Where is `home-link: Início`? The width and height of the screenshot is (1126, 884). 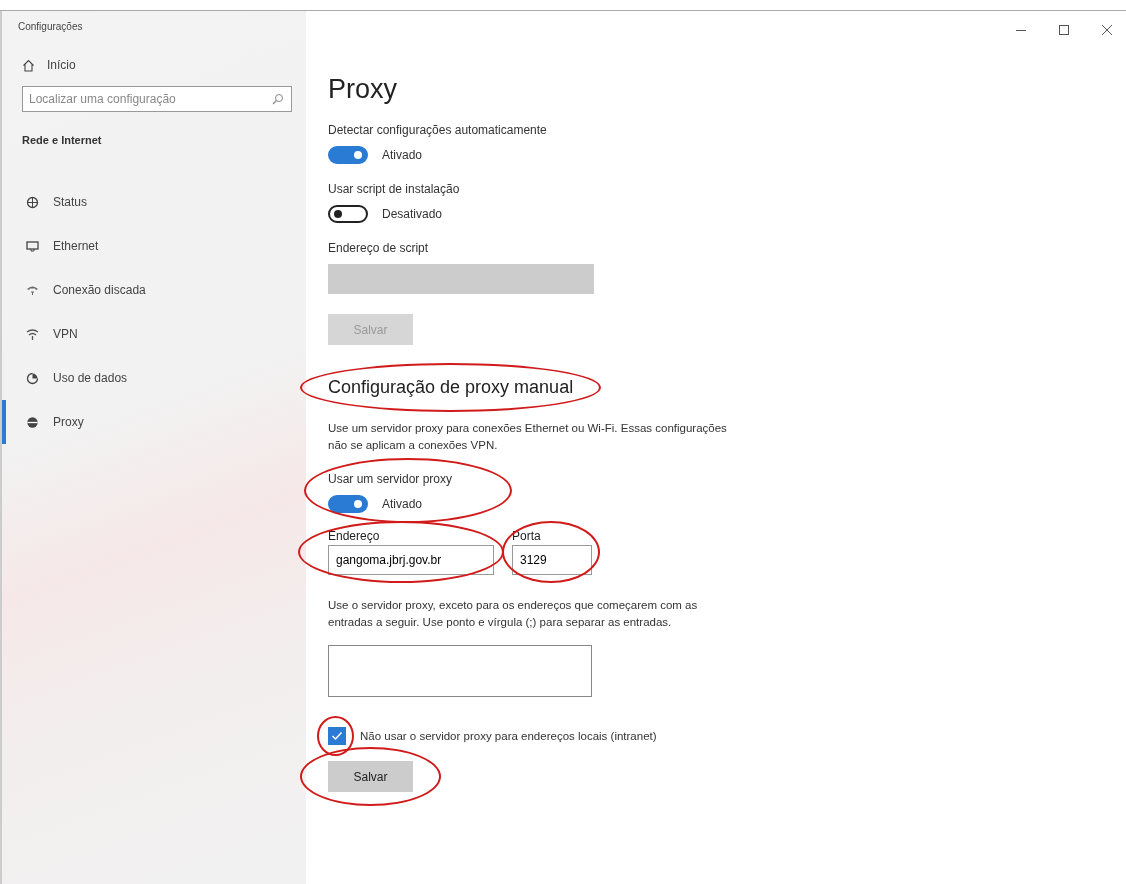 home-link: Início is located at coordinates (164, 65).